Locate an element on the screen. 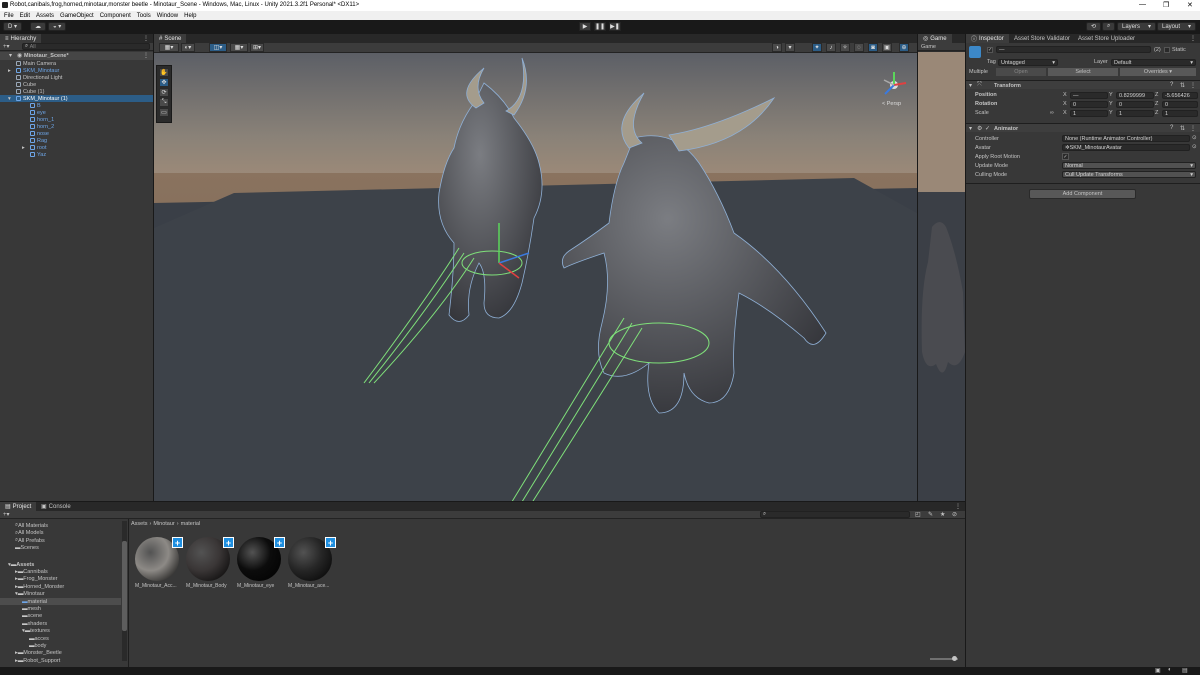 The height and width of the screenshot is (675, 1200). transform-fold-icon: ▾ is located at coordinates (970, 85).